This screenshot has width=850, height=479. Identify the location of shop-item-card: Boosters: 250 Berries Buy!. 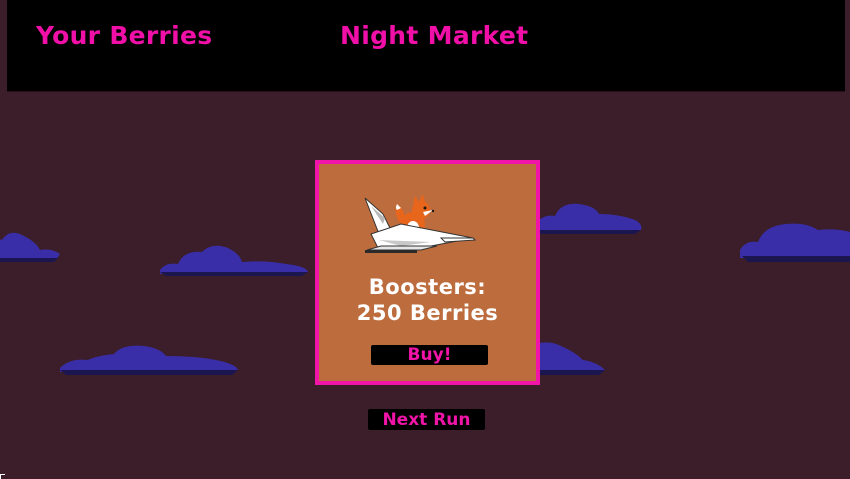
(427, 272).